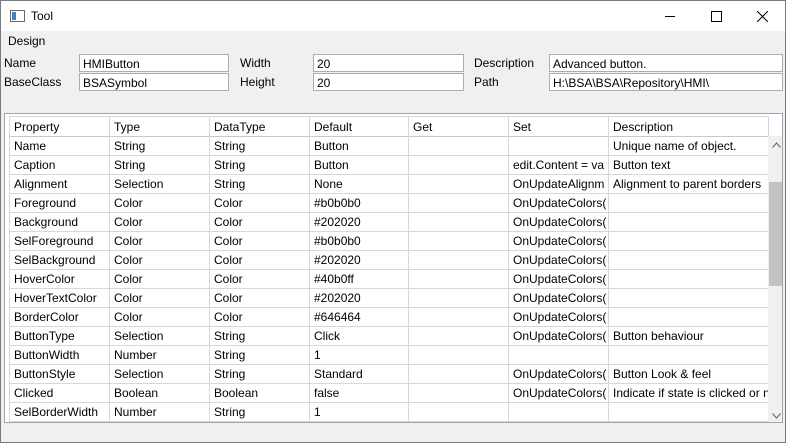  I want to click on vertical-scrollbar, so click(775, 279).